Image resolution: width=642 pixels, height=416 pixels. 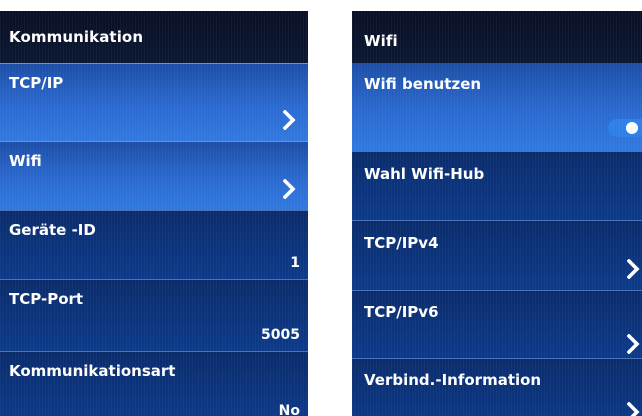 I want to click on menu-item-connection-info: Verbind.-Information, so click(x=497, y=387).